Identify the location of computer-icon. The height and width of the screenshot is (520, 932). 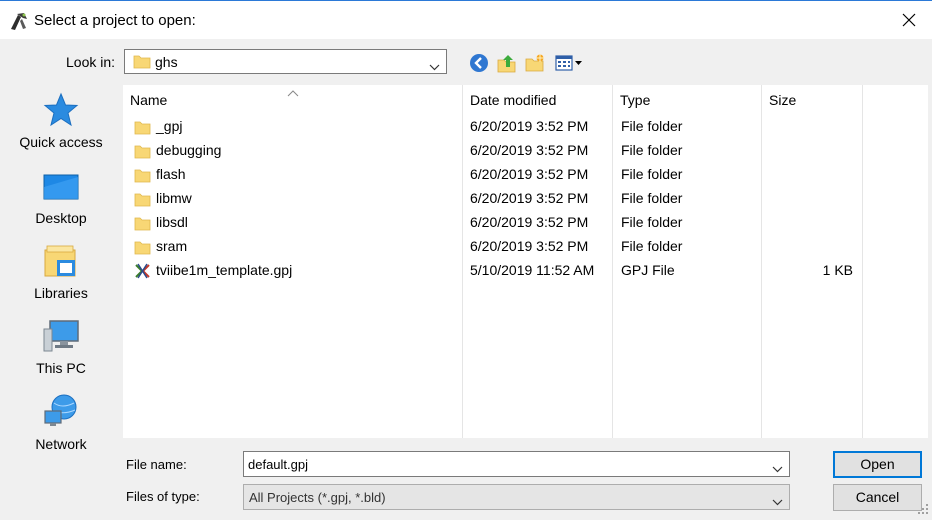
(61, 336).